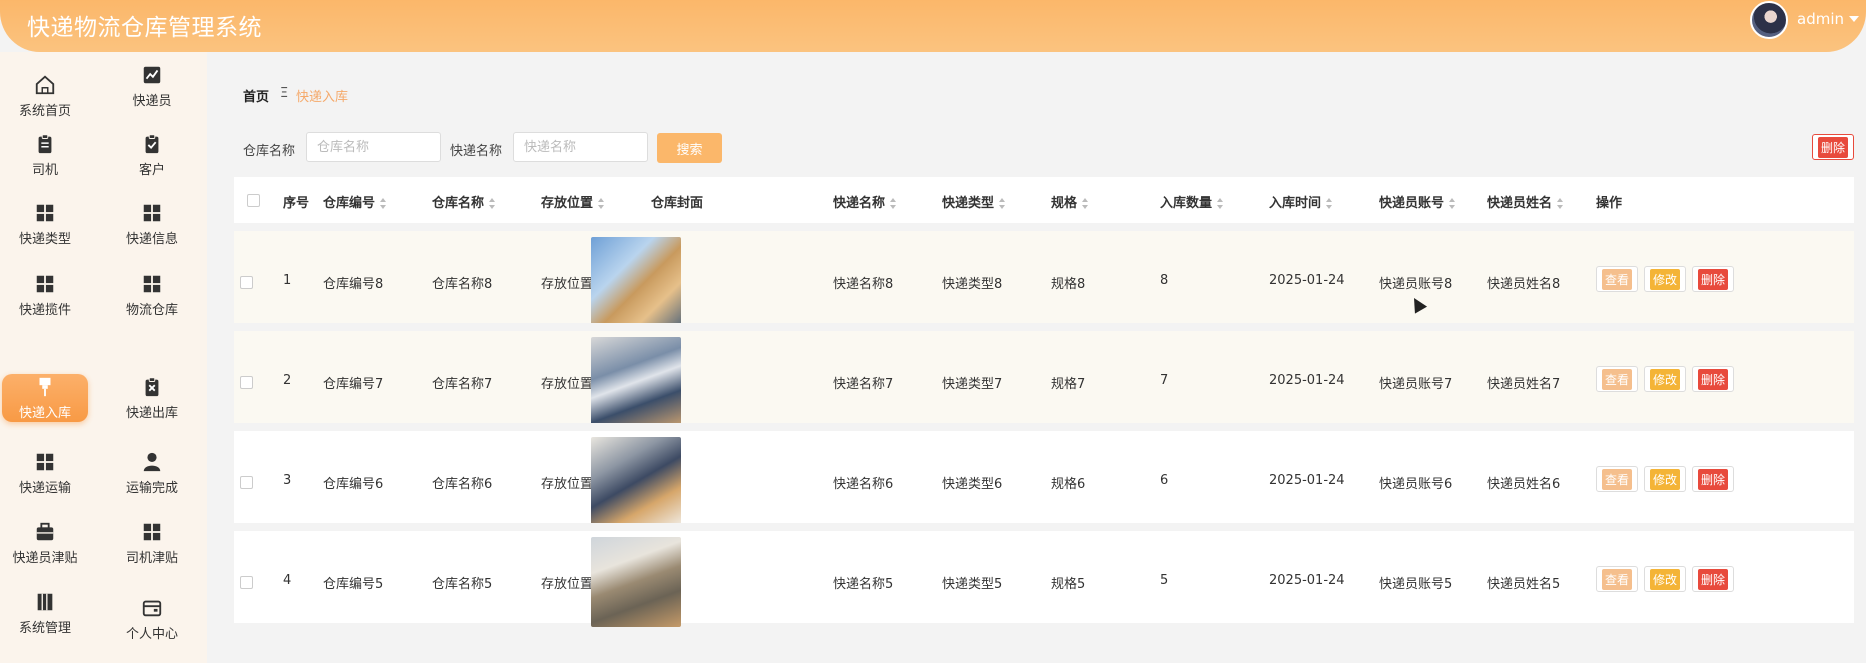 The width and height of the screenshot is (1866, 663). I want to click on cell-index: 2, so click(287, 380).